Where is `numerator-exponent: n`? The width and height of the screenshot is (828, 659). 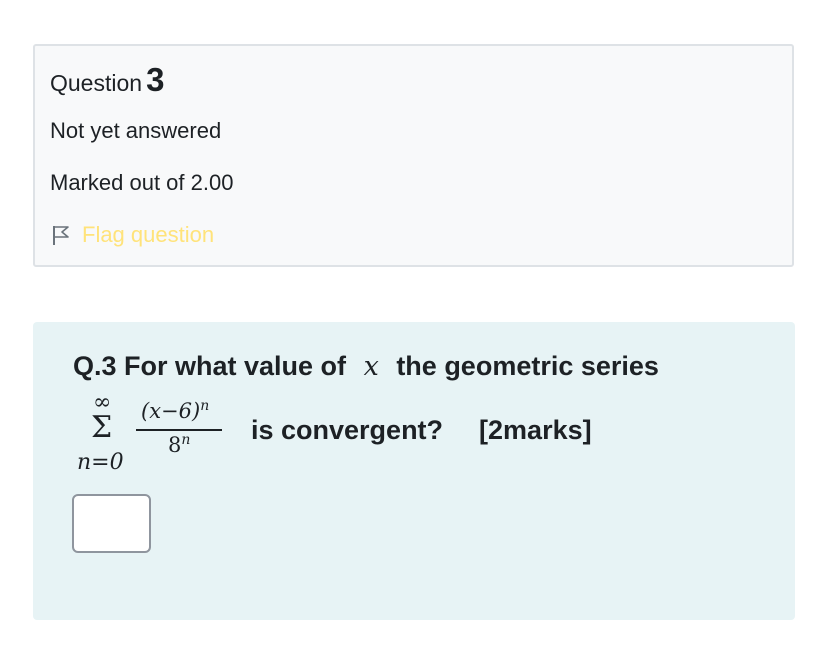
numerator-exponent: n is located at coordinates (205, 406).